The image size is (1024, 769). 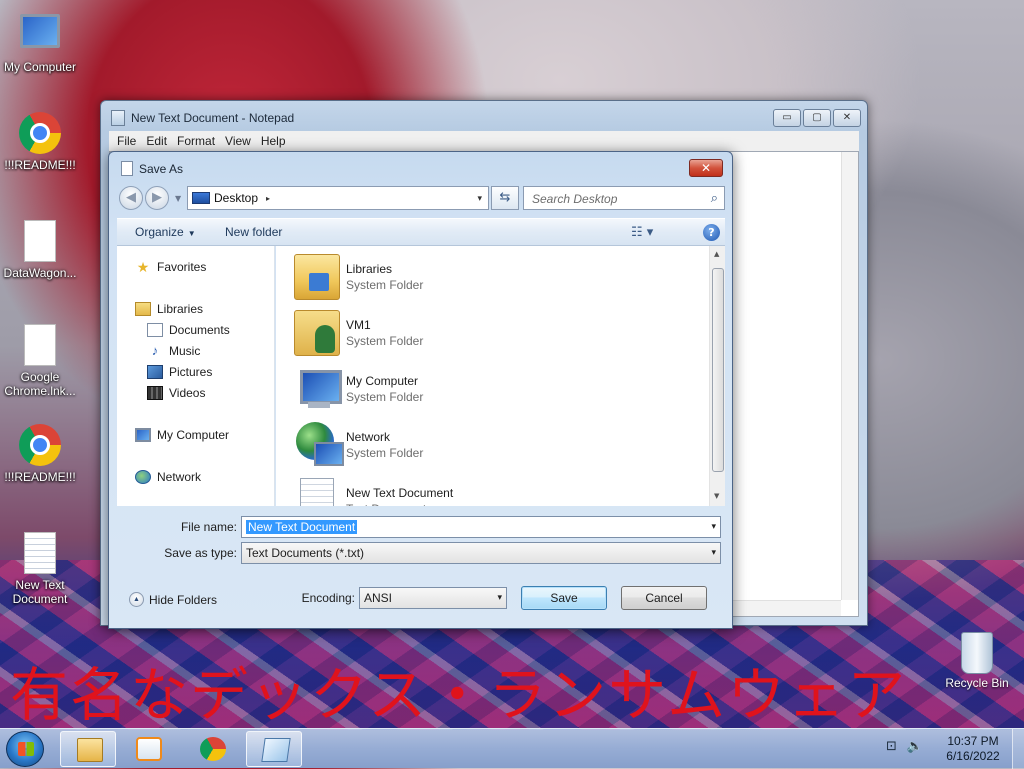 I want to click on help-icon: ?, so click(x=711, y=232).